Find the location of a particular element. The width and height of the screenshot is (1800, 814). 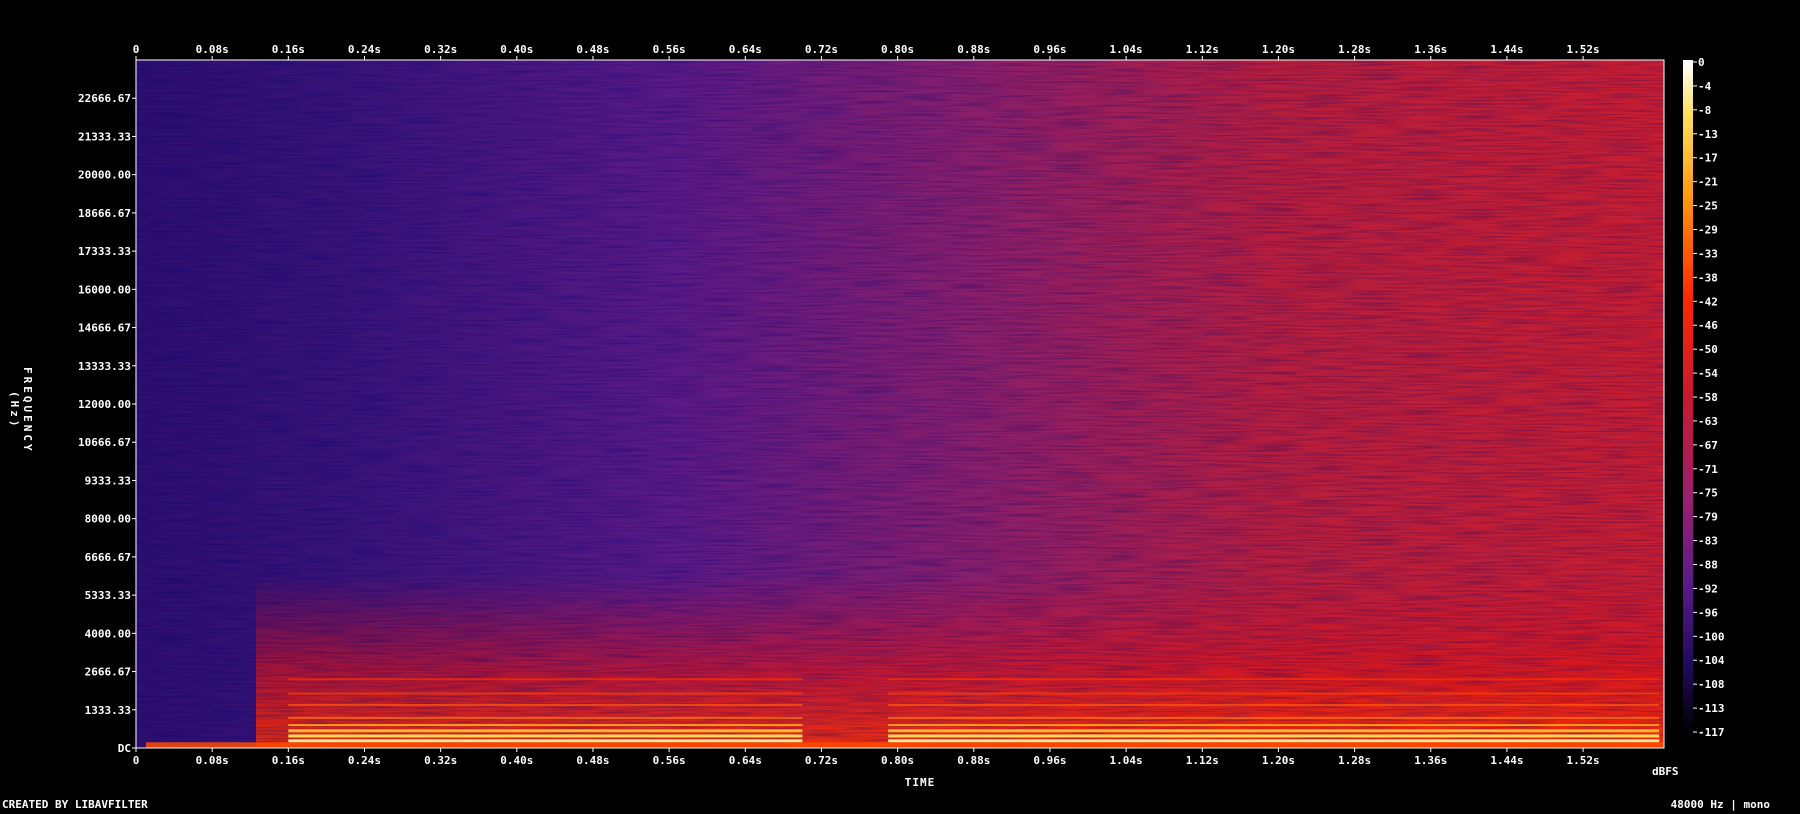

x-tick-label-top: 1.52s is located at coordinates (1583, 49).